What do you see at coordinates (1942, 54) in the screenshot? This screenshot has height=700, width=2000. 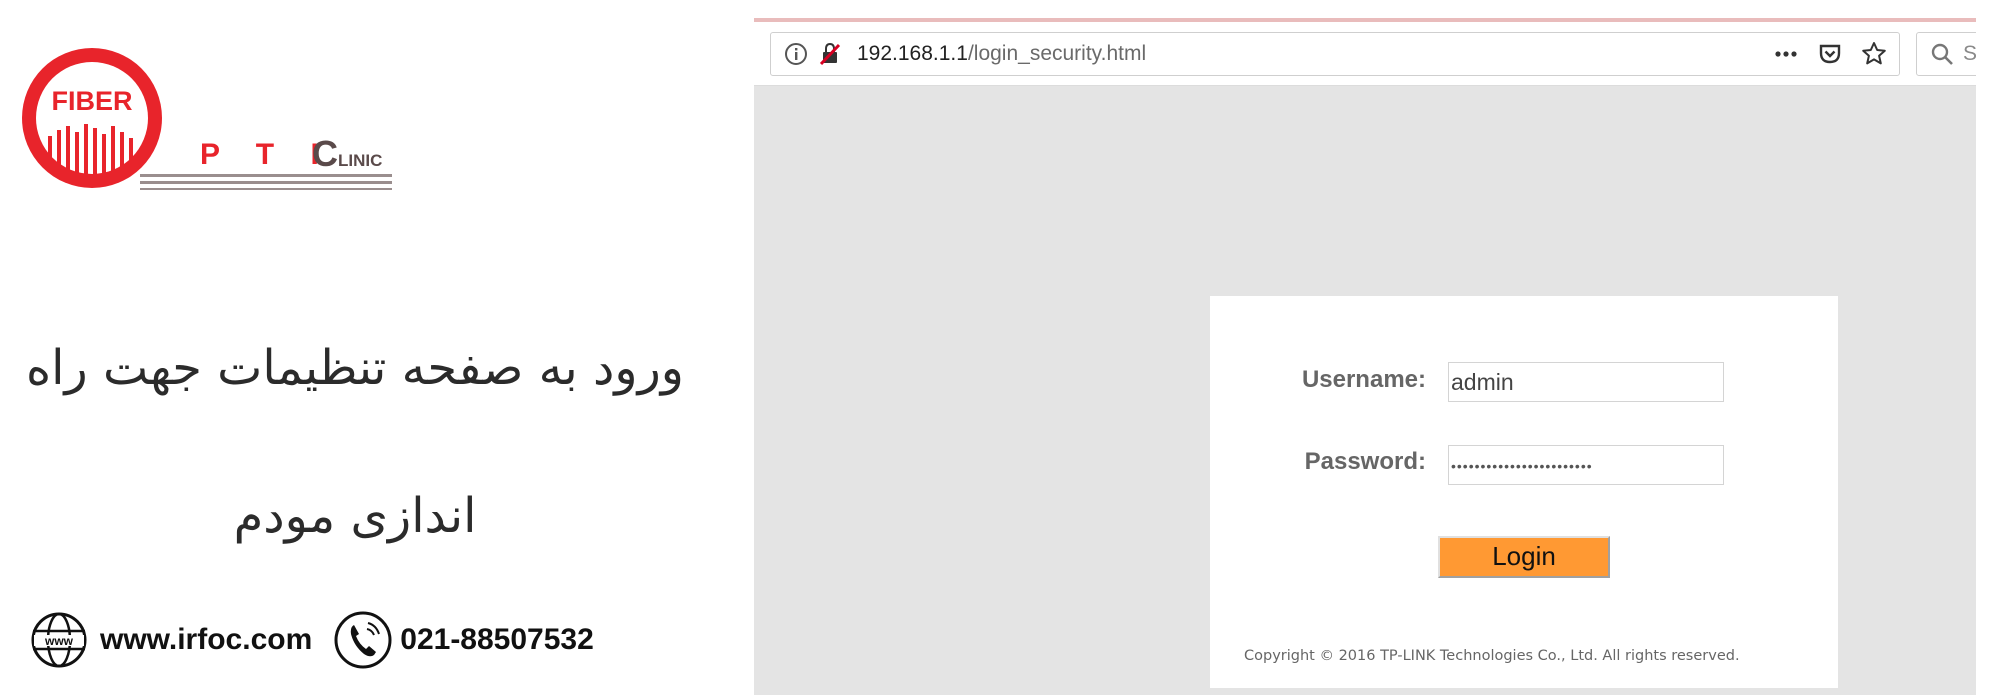 I see `search-icon` at bounding box center [1942, 54].